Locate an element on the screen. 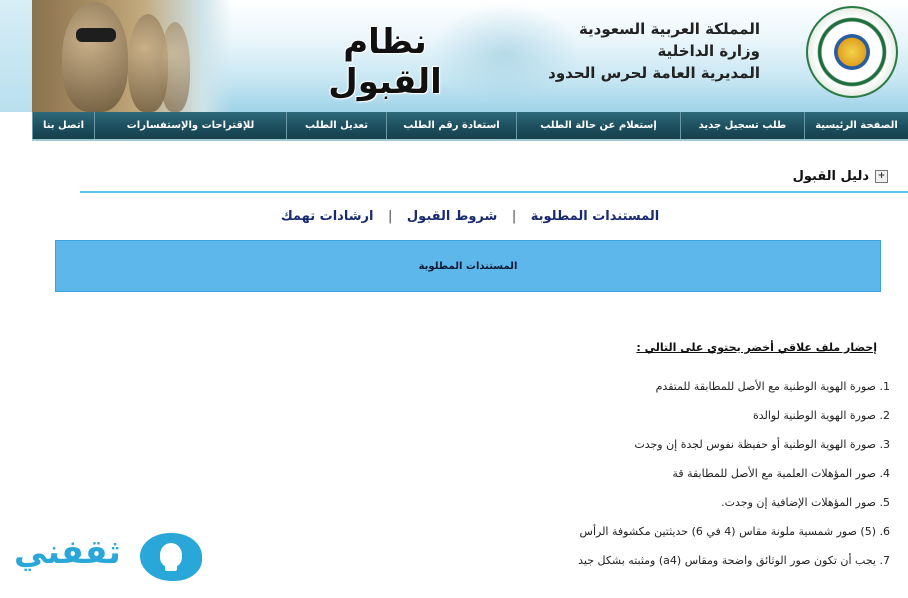  banner-edge is located at coordinates (16, 56).